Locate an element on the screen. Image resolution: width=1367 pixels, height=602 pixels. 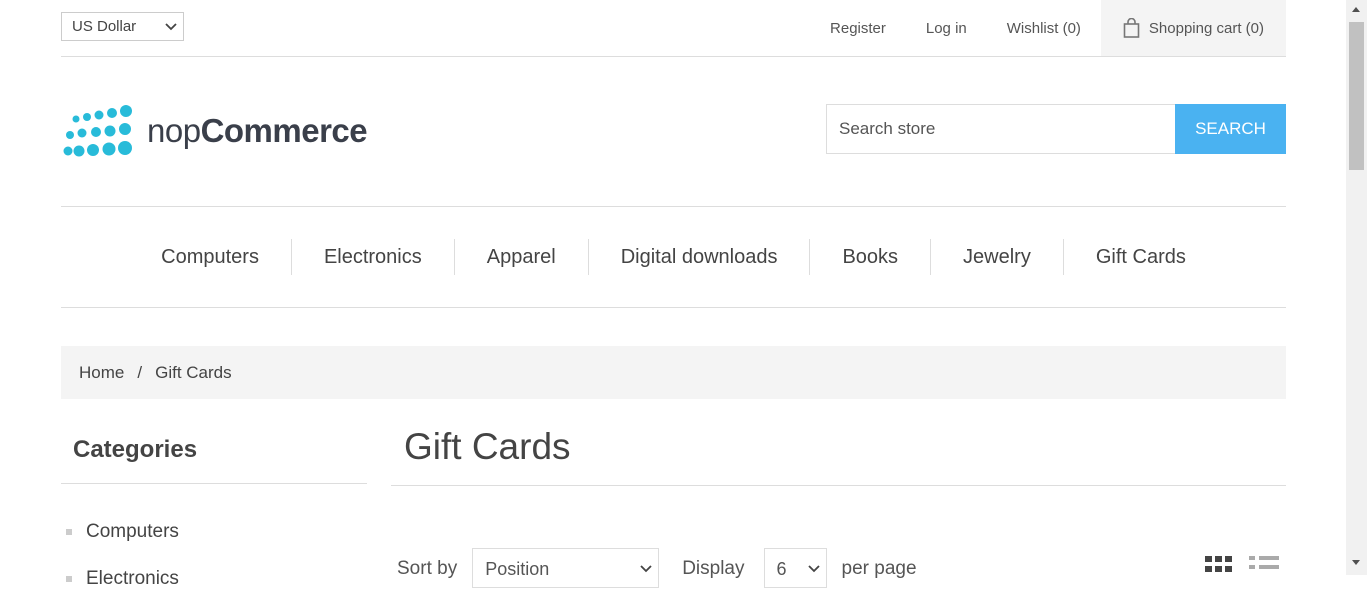
page-size-value: 6 is located at coordinates (781, 569).